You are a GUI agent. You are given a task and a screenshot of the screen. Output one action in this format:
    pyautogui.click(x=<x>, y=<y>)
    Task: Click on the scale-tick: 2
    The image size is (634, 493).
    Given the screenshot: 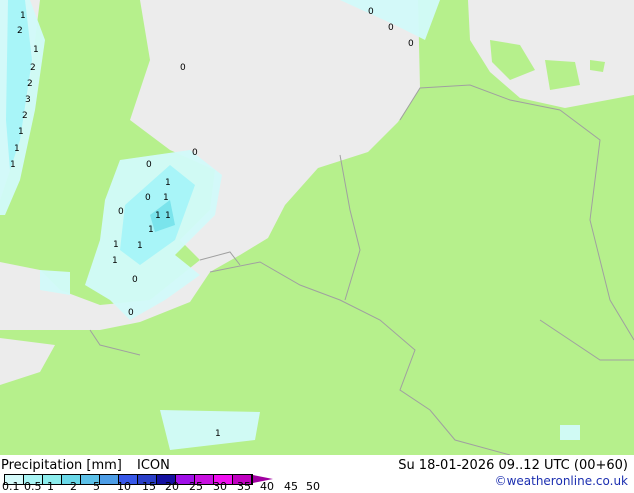 What is the action you would take?
    pyautogui.click(x=73, y=486)
    